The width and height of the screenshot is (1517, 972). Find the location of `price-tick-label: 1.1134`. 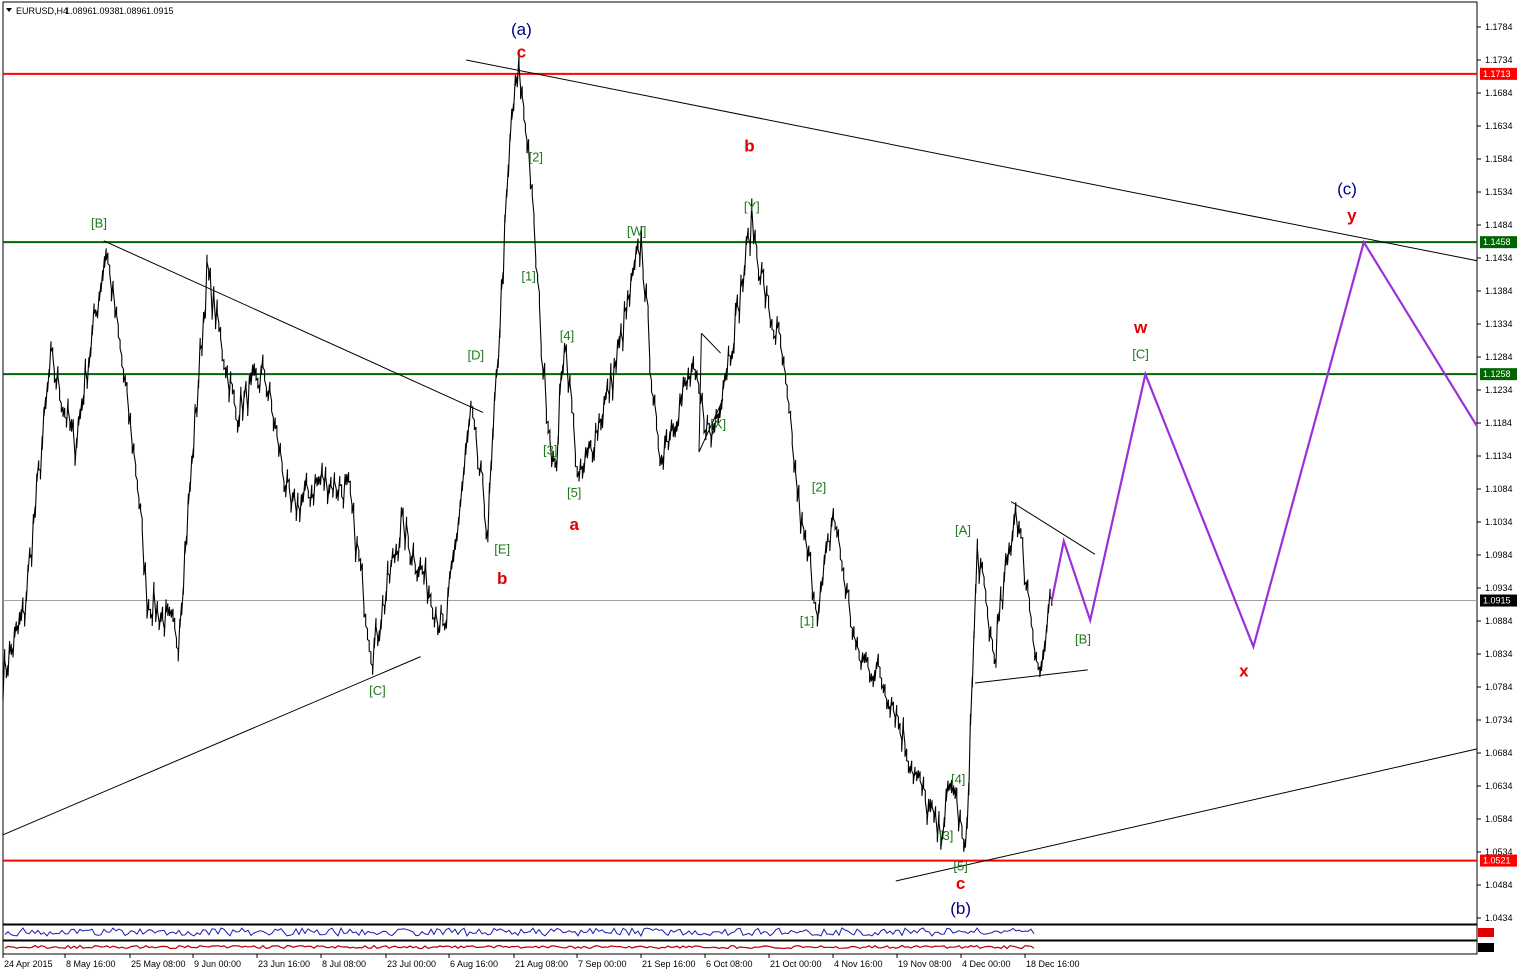

price-tick-label: 1.1134 is located at coordinates (1498, 456).